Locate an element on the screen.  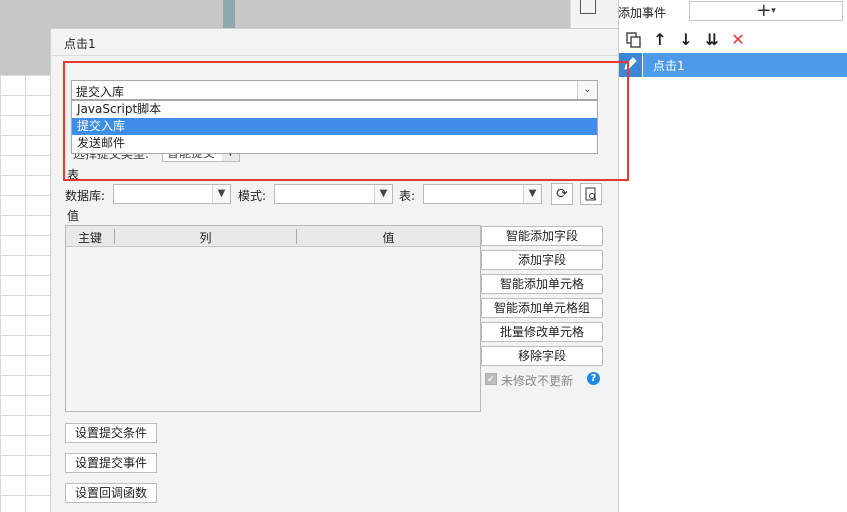
dialog-title: 点击1 is located at coordinates (80, 44).